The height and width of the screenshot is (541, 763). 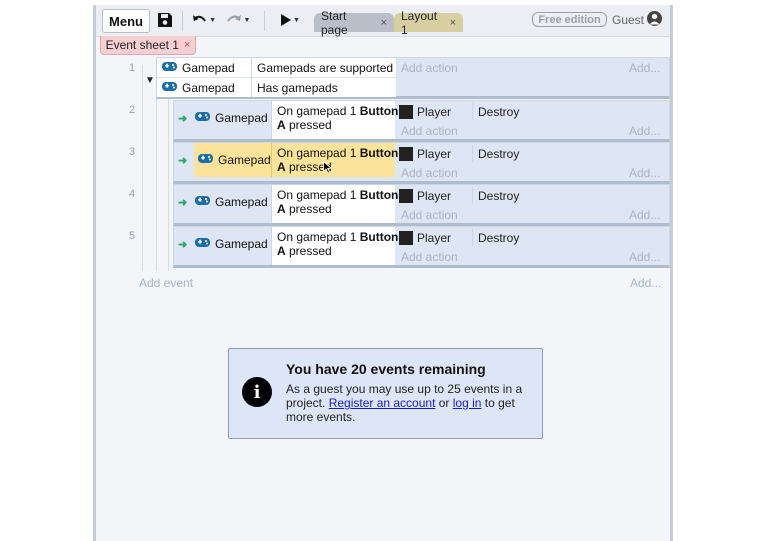 I want to click on condition-text: Gamepads are supported, so click(x=325, y=67).